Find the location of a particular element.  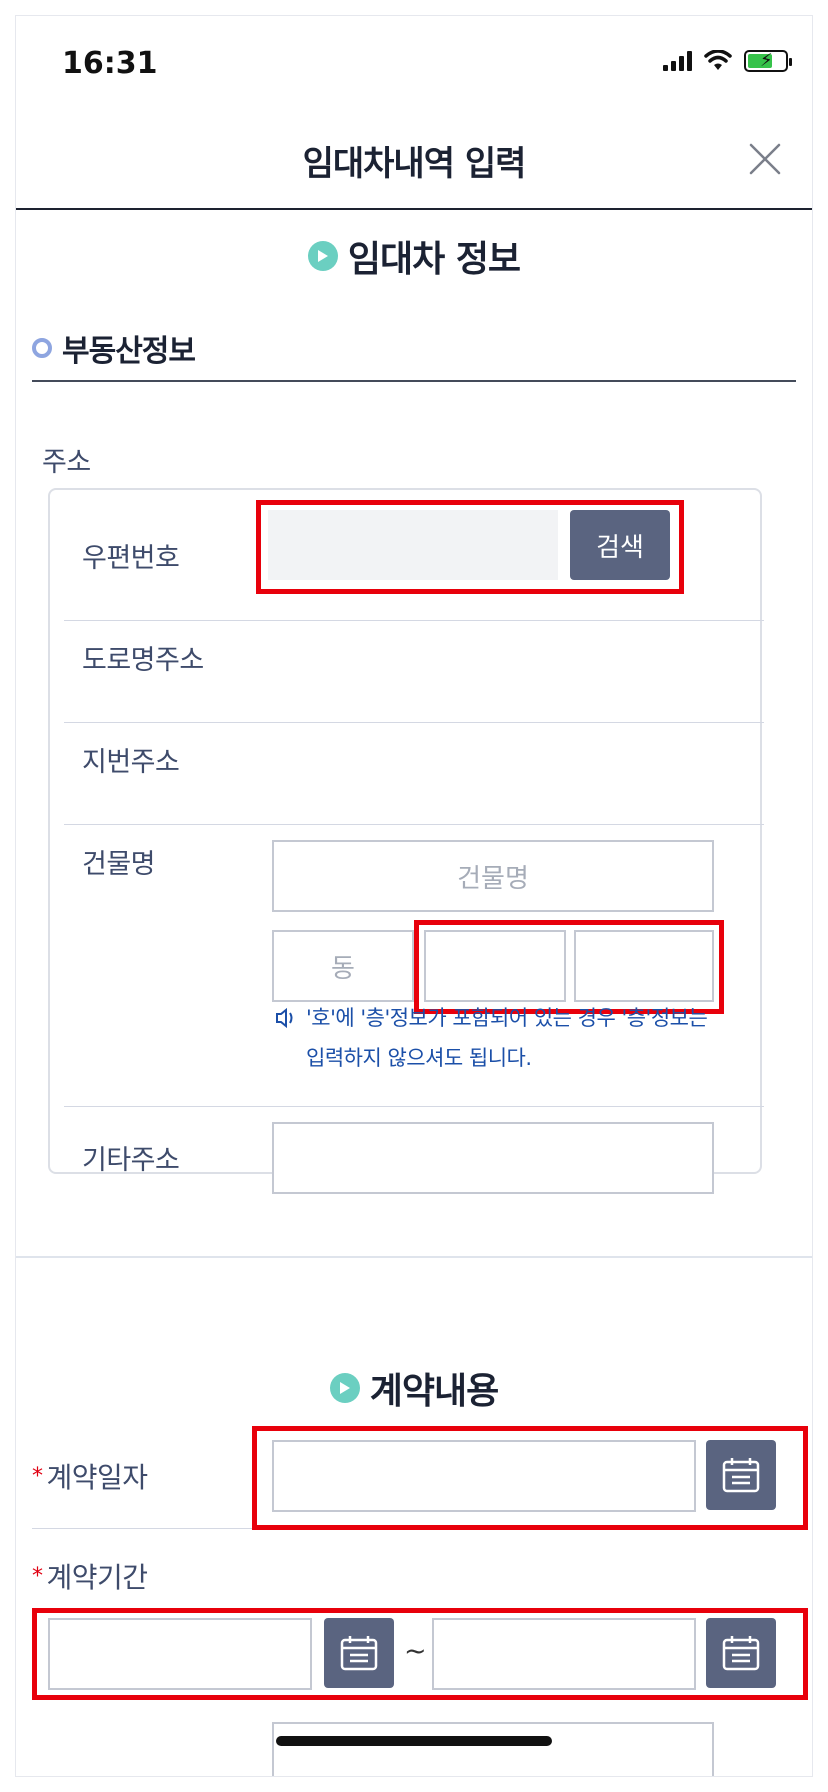

postal-code-input is located at coordinates (413, 545).